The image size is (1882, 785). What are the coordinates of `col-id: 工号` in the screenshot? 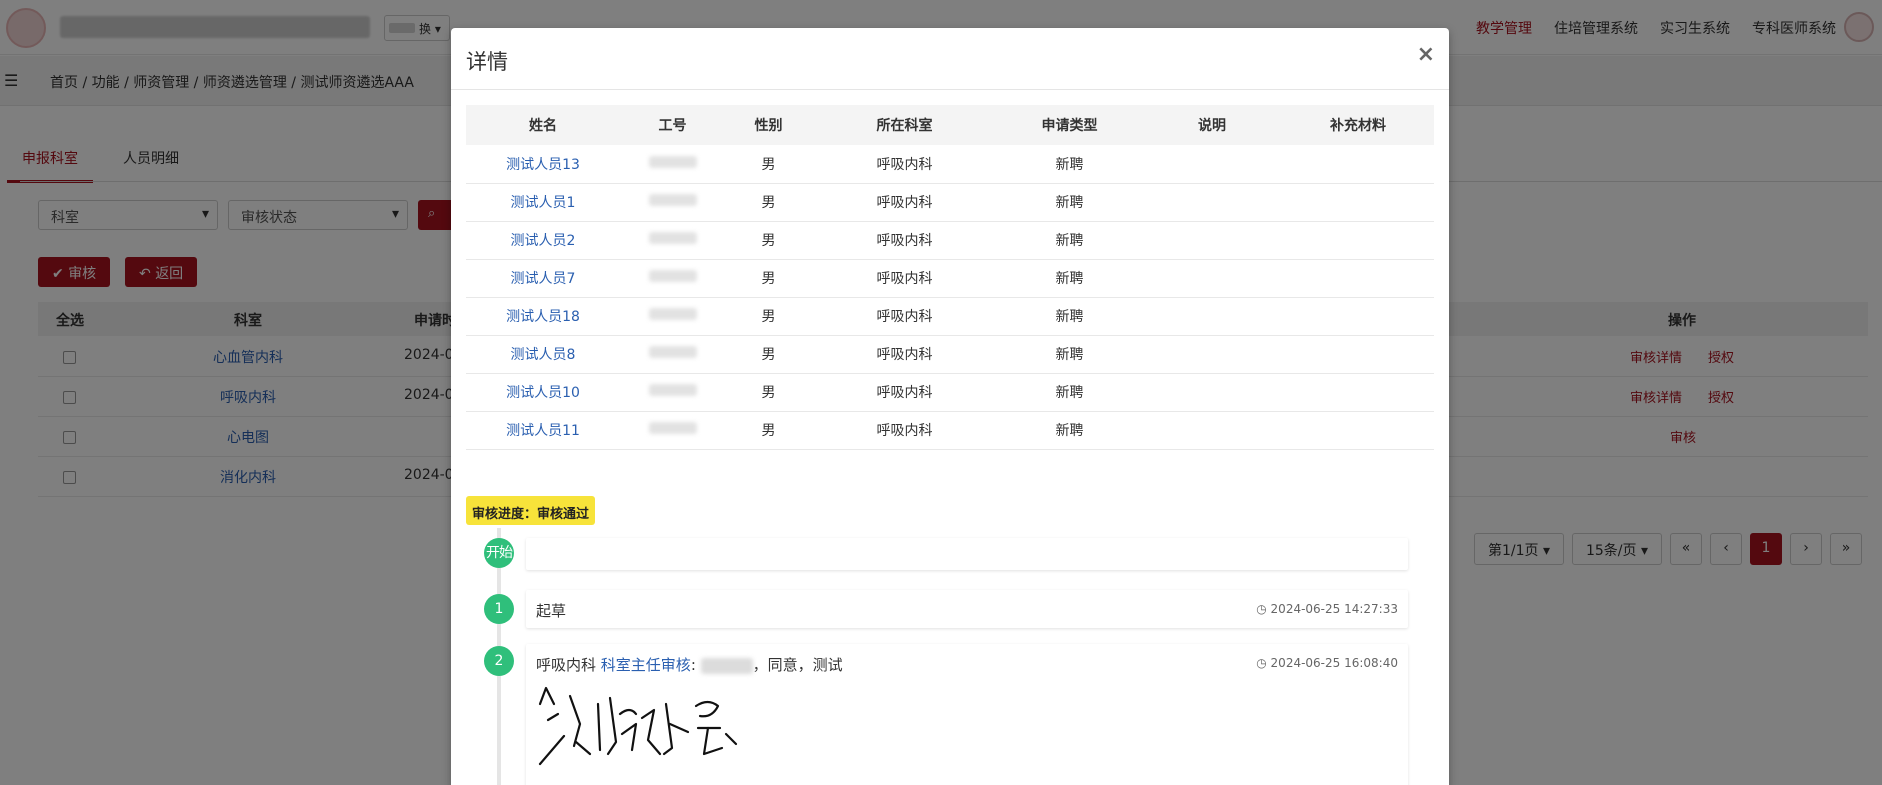 It's located at (672, 125).